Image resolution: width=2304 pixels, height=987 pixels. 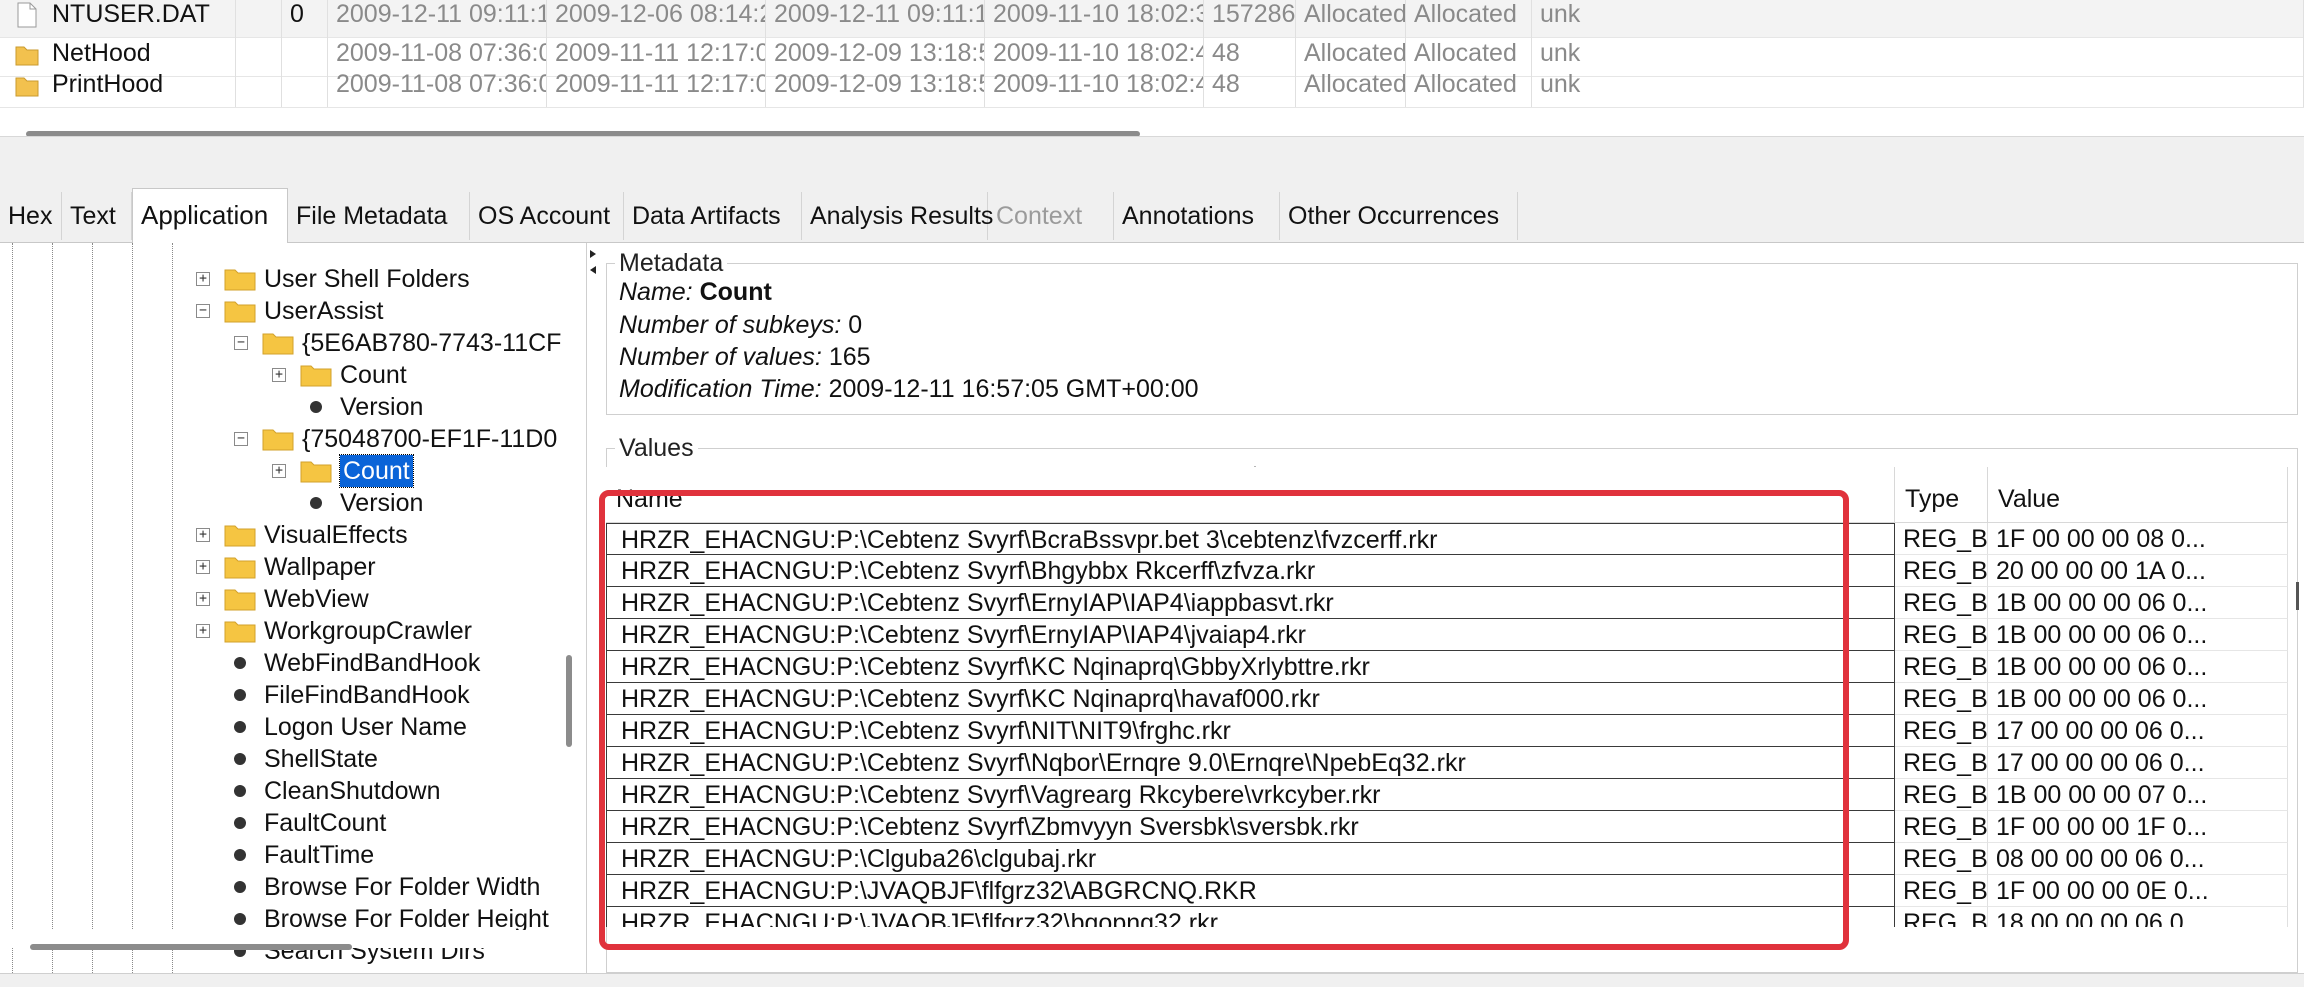 What do you see at coordinates (31, 216) in the screenshot?
I see `tab-hex: Hex` at bounding box center [31, 216].